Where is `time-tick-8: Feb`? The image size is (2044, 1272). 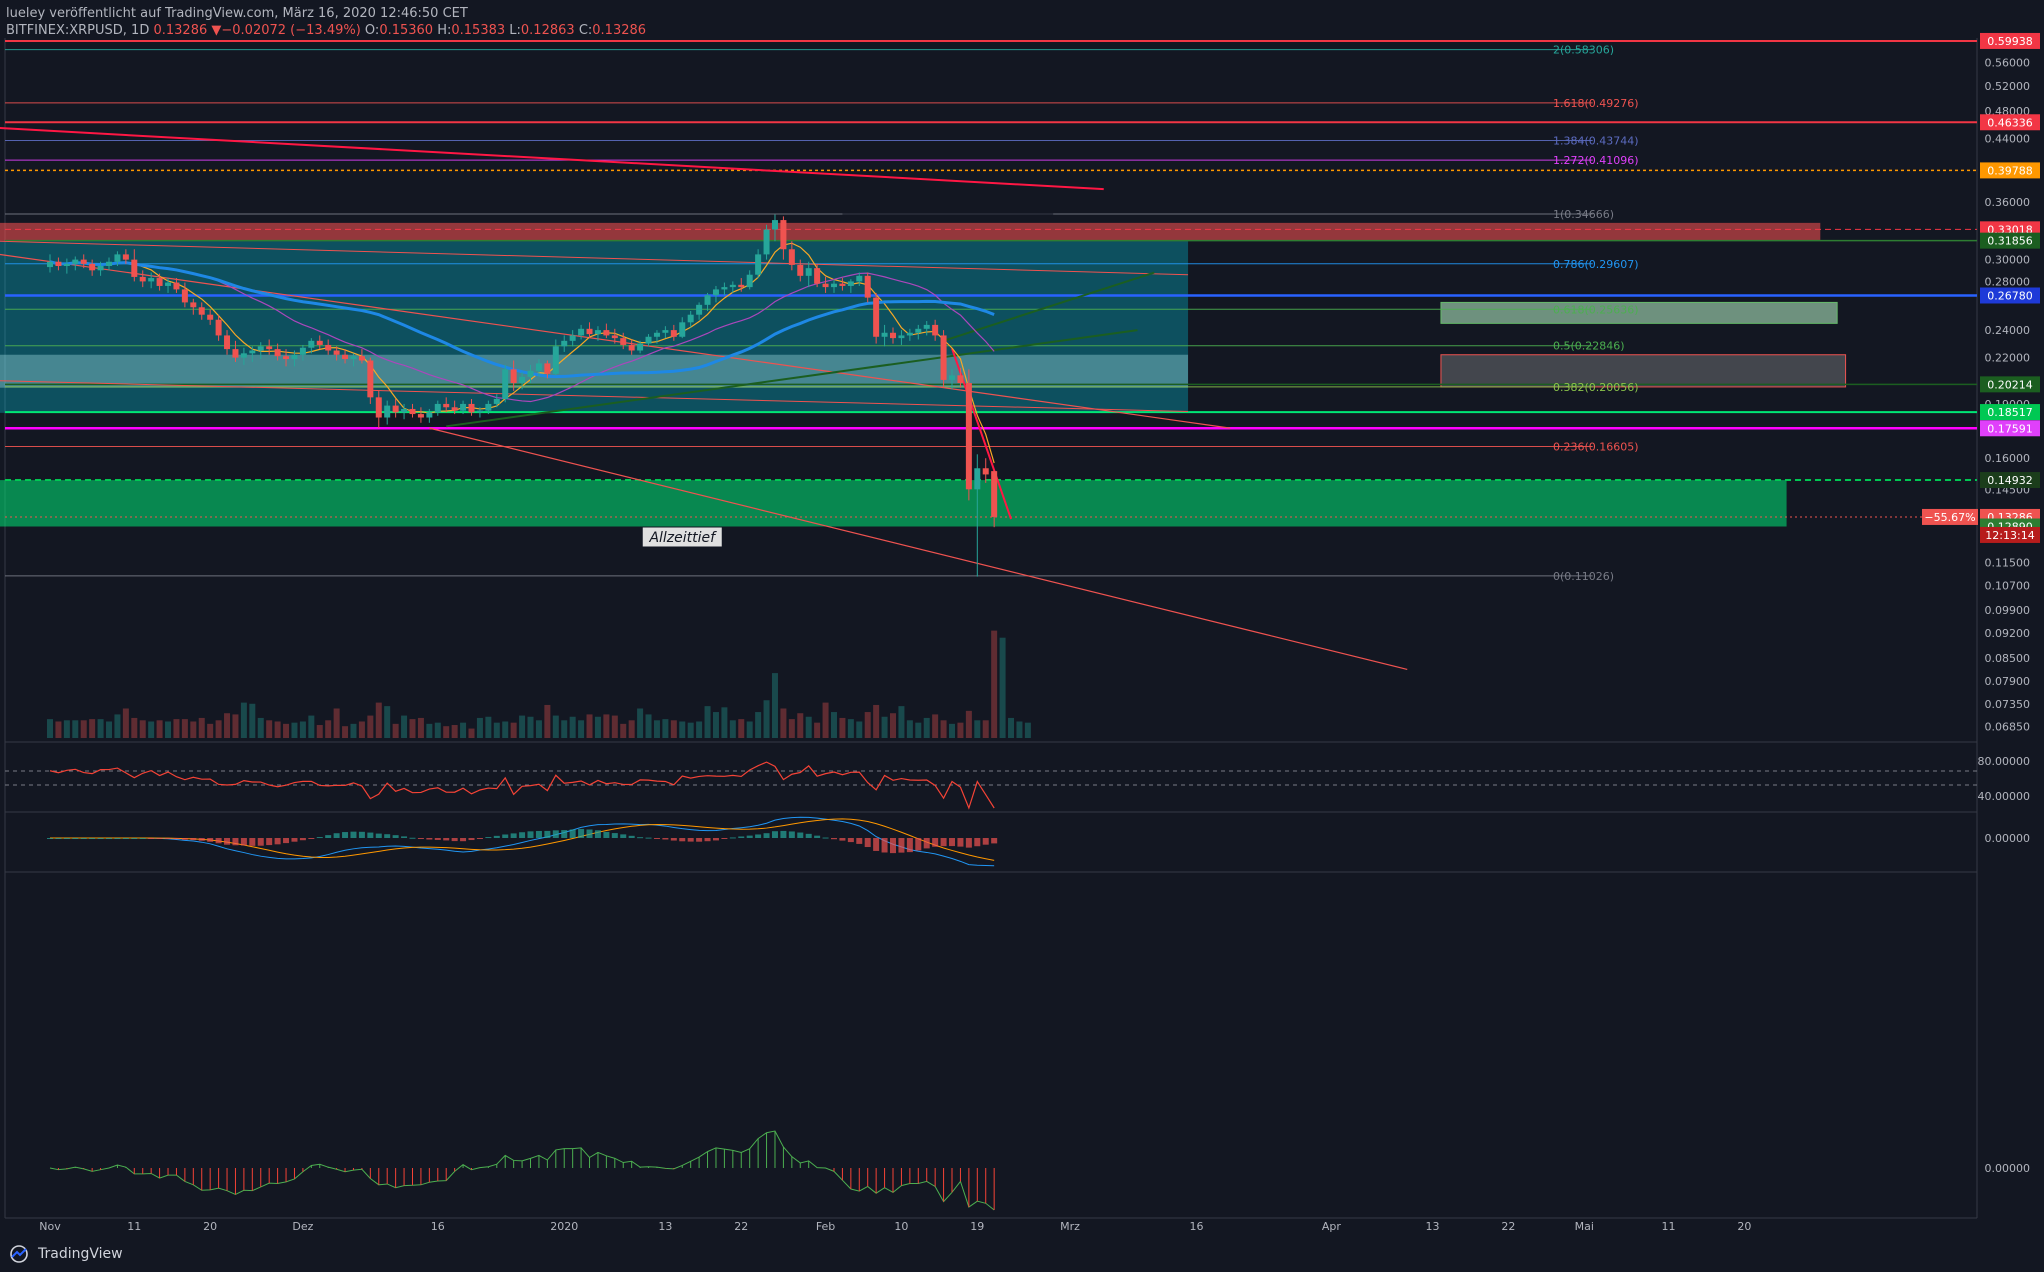 time-tick-8: Feb is located at coordinates (825, 1226).